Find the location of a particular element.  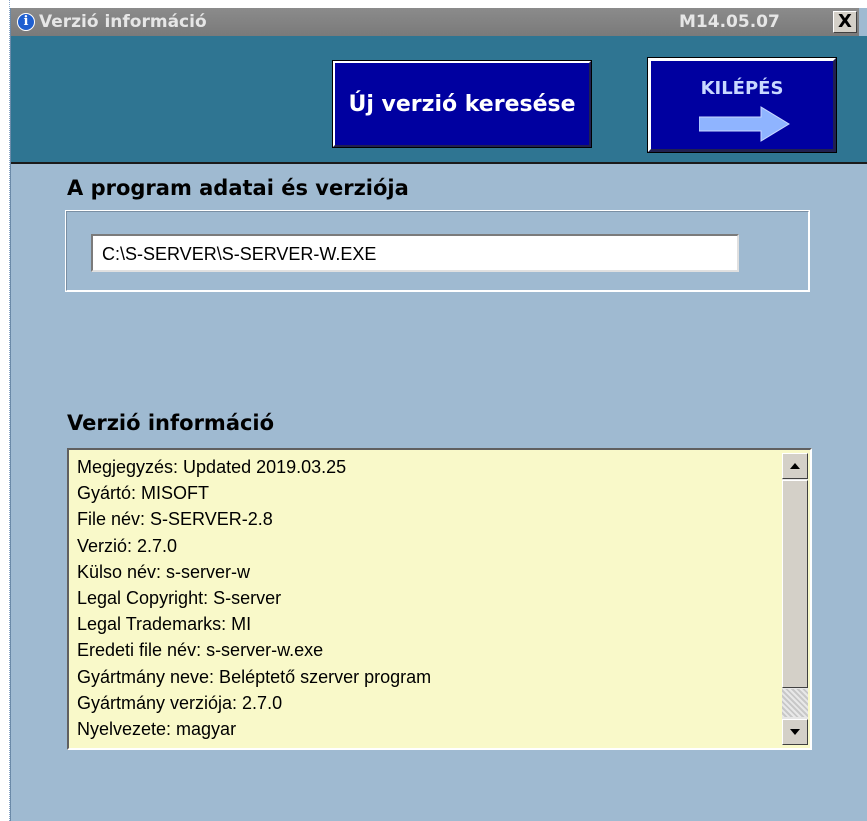

search-new-version-button: Új verzió keresése is located at coordinates (462, 104).